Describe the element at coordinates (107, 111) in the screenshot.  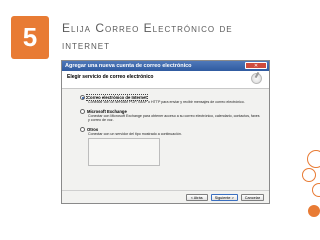
I see `option-label: Microsoft Exchange` at that location.